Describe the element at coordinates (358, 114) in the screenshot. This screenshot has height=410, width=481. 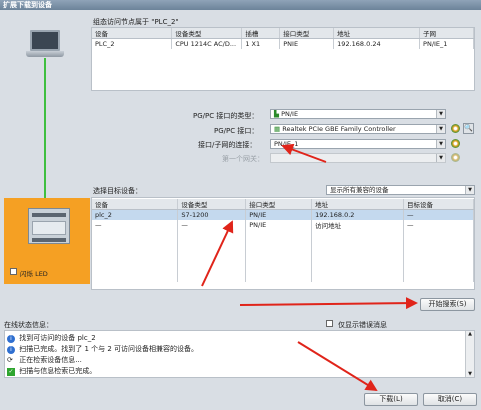
I see `pgpc-type-select: ▙ PN/IE ▼` at that location.